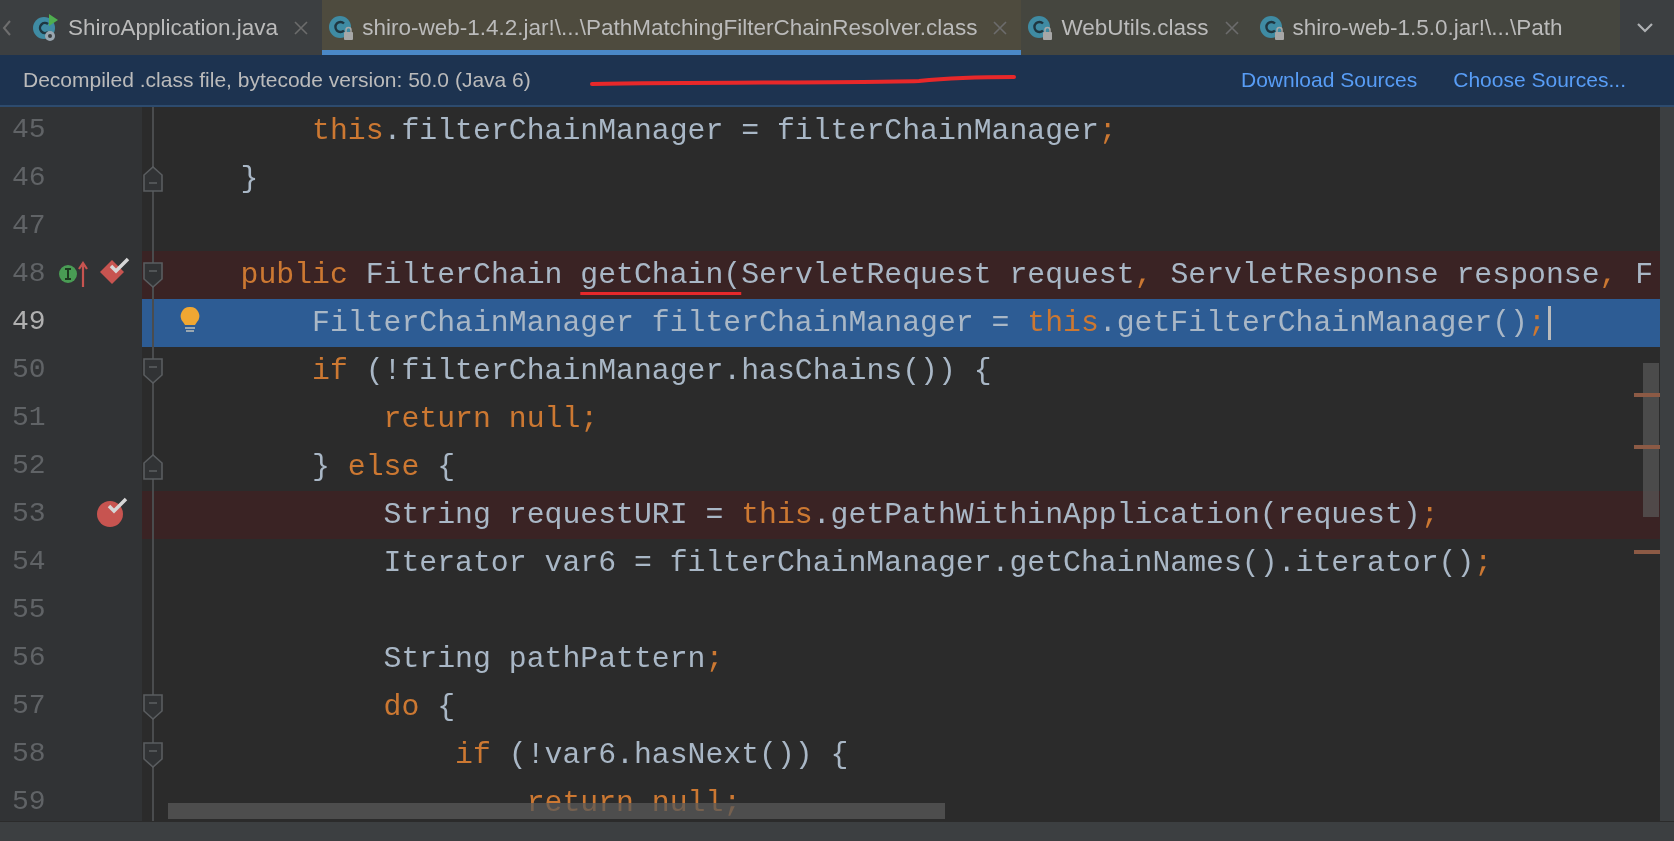 The image size is (1674, 841). What do you see at coordinates (190, 320) in the screenshot?
I see `lightbulb-icon` at bounding box center [190, 320].